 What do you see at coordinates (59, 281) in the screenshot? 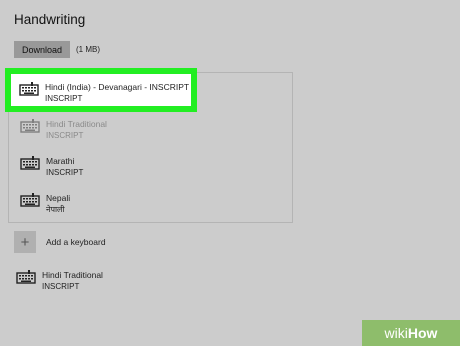
I see `keyboard-item-hindi-traditional-extra: Hindi Traditional INSCRIPT` at bounding box center [59, 281].